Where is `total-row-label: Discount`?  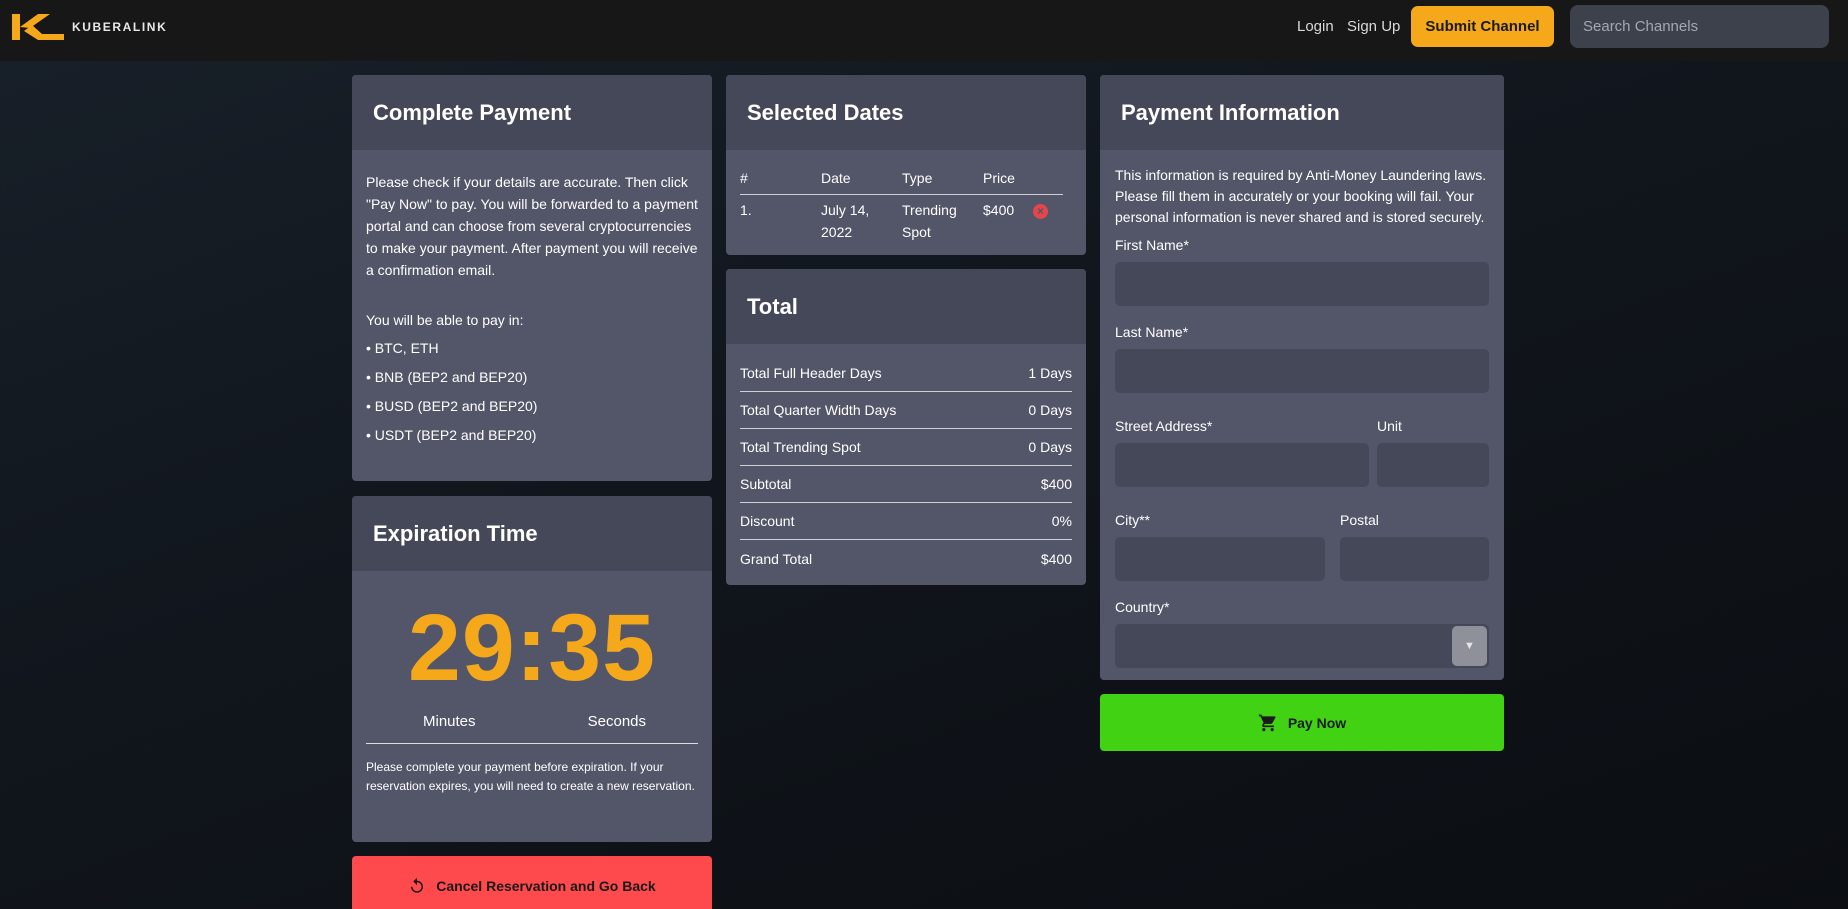 total-row-label: Discount is located at coordinates (767, 521).